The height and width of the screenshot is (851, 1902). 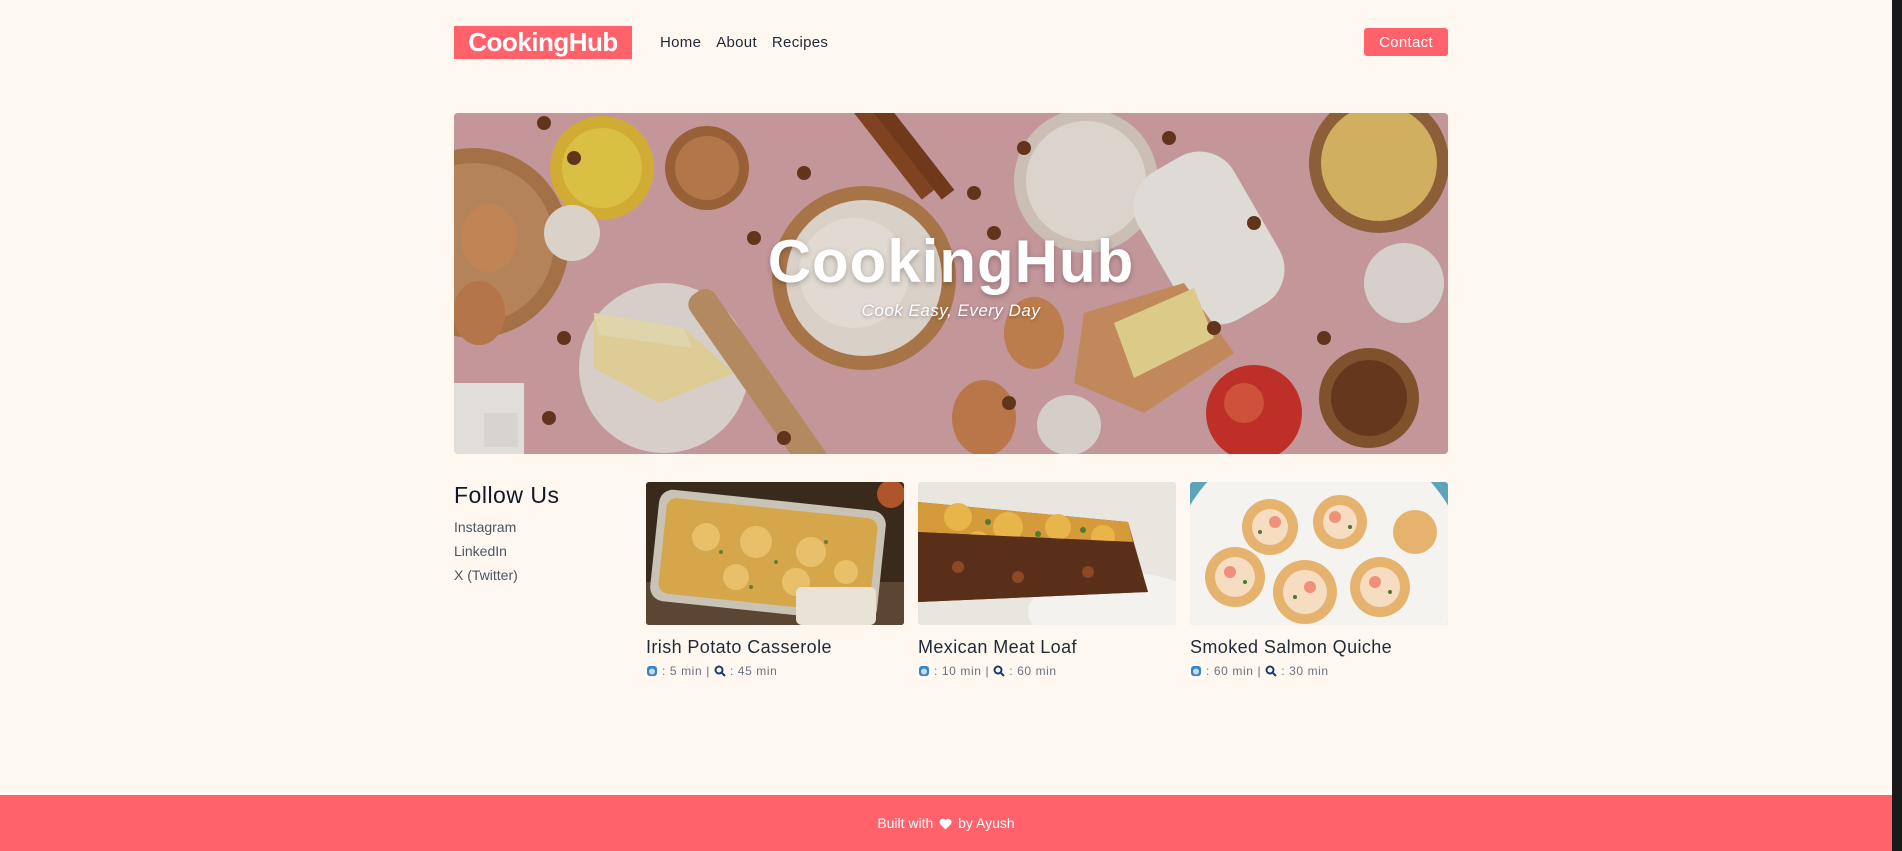 What do you see at coordinates (800, 42) in the screenshot?
I see `nav-recipes: Recipes` at bounding box center [800, 42].